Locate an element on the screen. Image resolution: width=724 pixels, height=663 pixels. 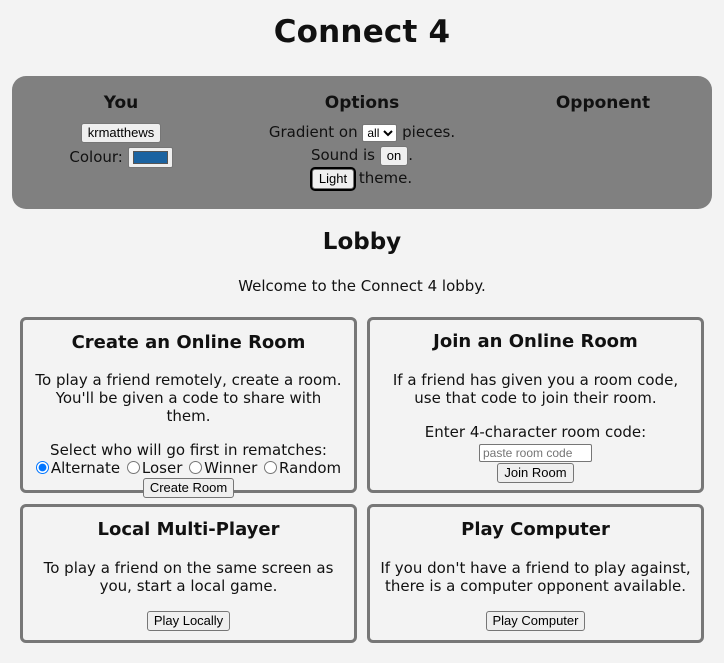
room-code-input is located at coordinates (535, 453).